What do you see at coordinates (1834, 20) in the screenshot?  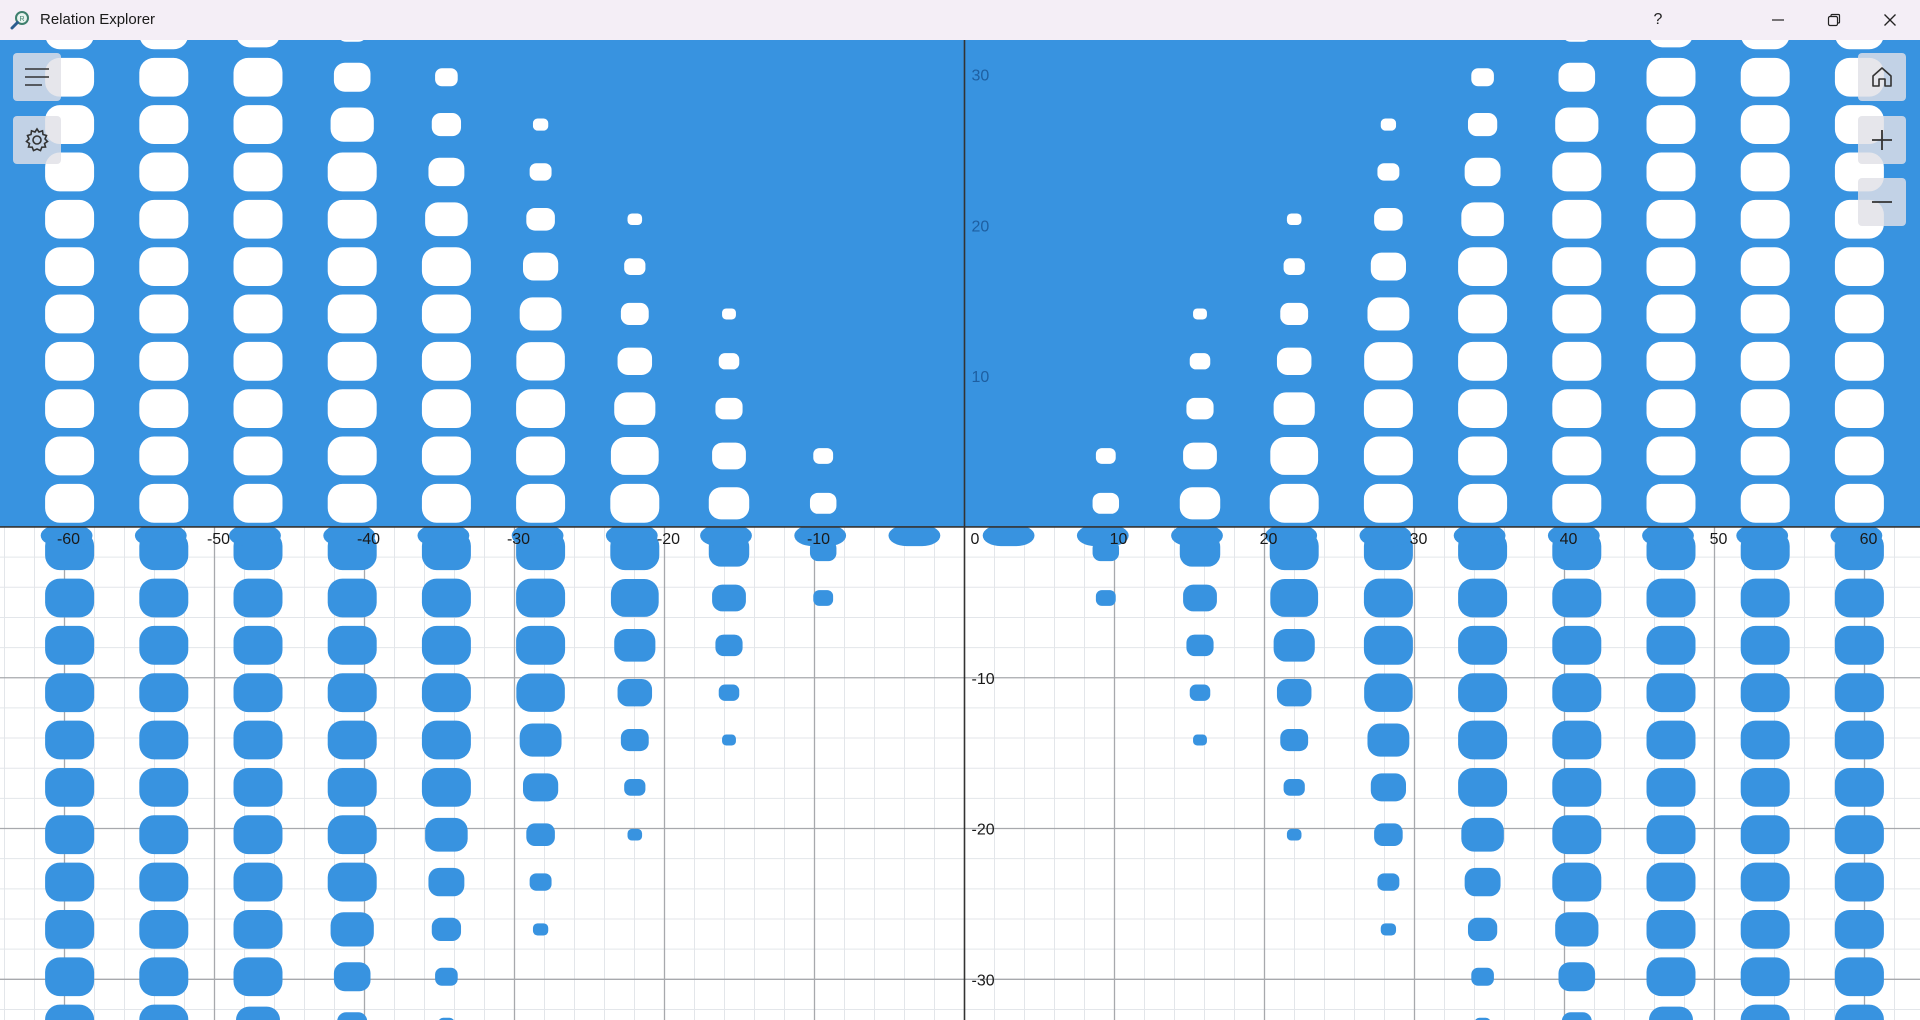 I see `restore-button` at bounding box center [1834, 20].